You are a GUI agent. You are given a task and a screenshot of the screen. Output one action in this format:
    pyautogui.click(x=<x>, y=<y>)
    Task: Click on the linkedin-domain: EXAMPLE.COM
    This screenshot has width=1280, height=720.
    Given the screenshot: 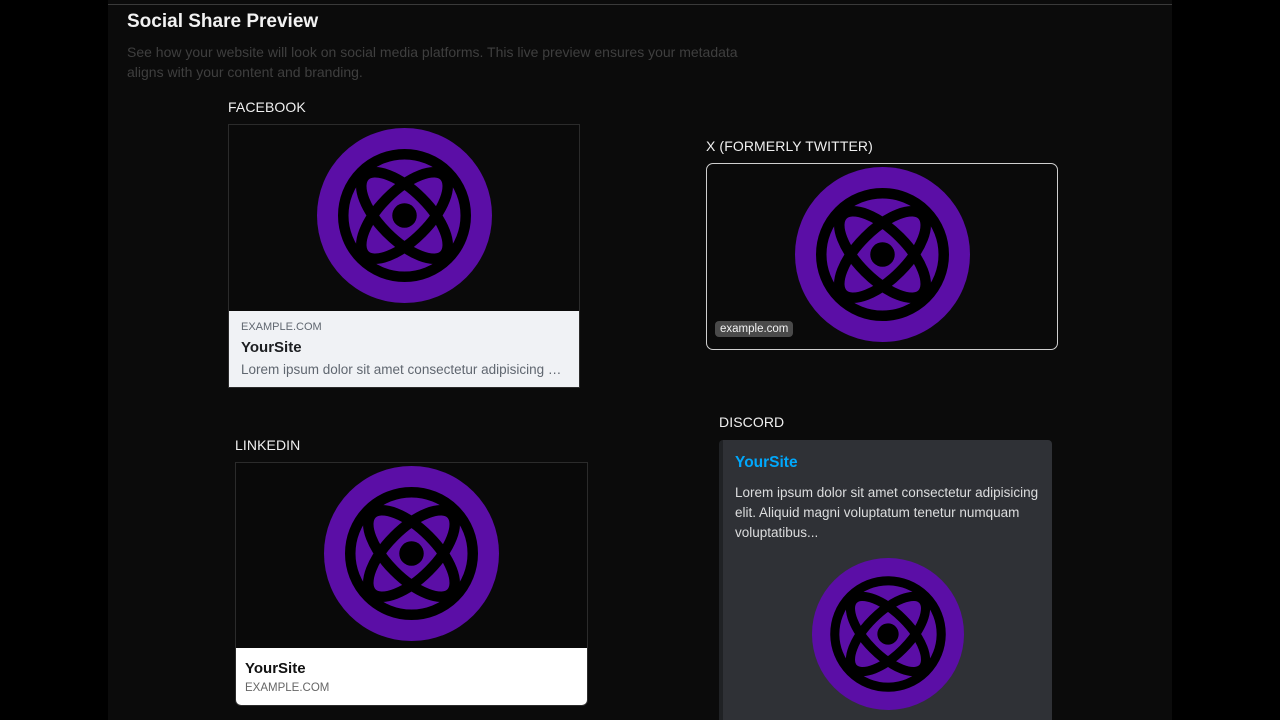 What is the action you would take?
    pyautogui.click(x=287, y=688)
    